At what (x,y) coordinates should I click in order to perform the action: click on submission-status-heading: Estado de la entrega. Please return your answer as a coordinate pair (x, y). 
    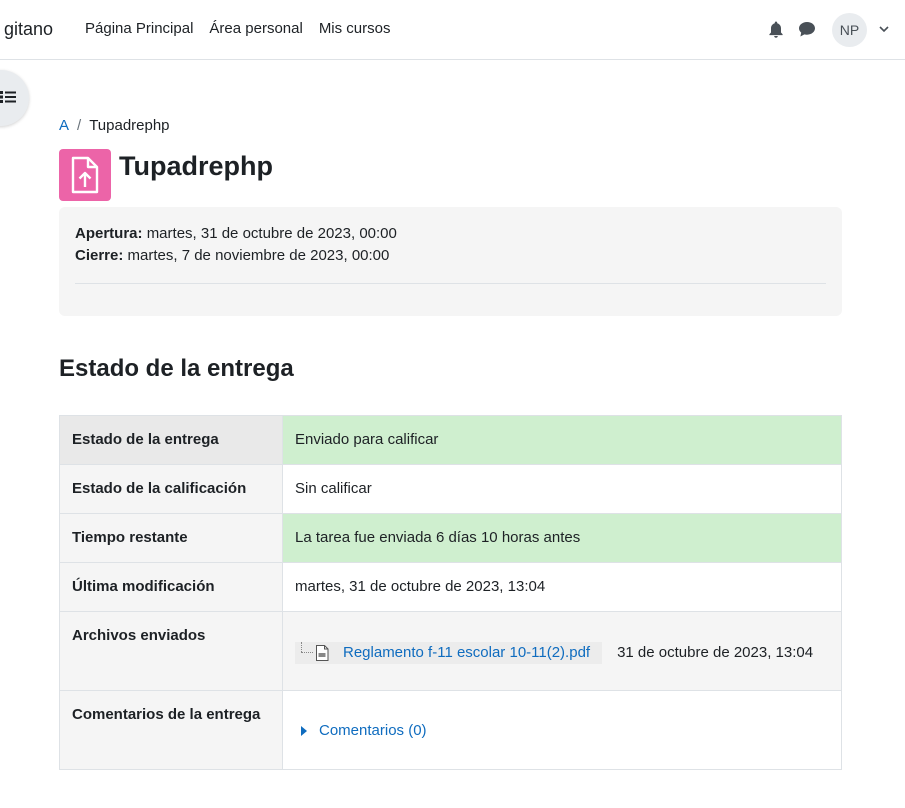
    Looking at the image, I should click on (176, 368).